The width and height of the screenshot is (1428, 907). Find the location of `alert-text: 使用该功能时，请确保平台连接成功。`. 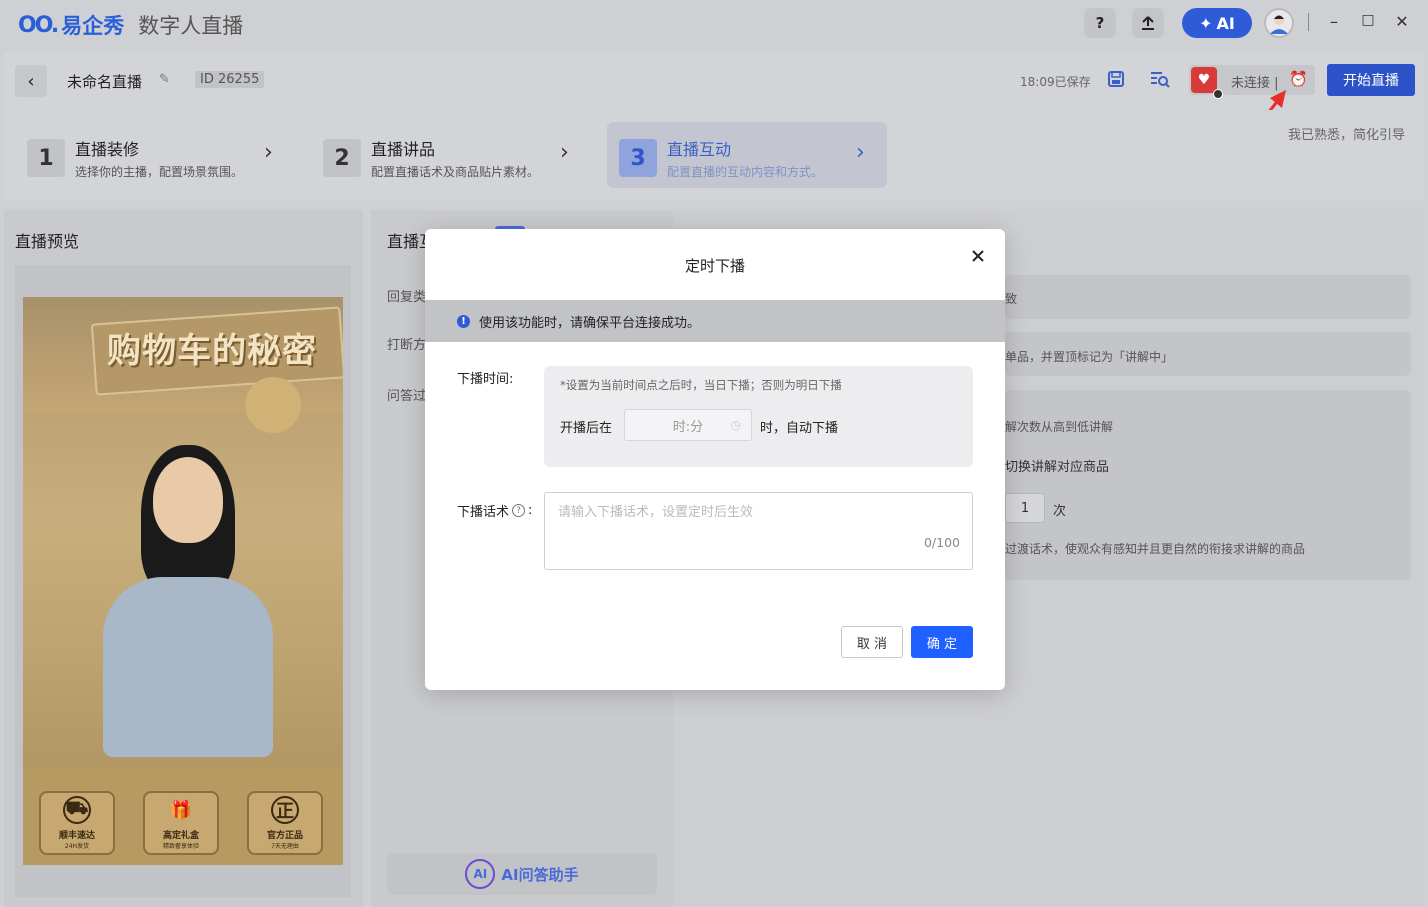

alert-text: 使用该功能时，请确保平台连接成功。 is located at coordinates (590, 323).